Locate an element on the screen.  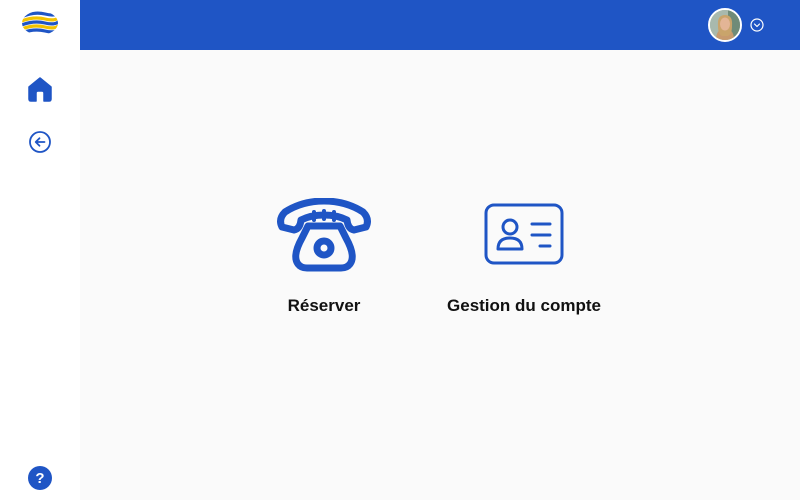
account-management-tile: Gestion du compte is located at coordinates (524, 255).